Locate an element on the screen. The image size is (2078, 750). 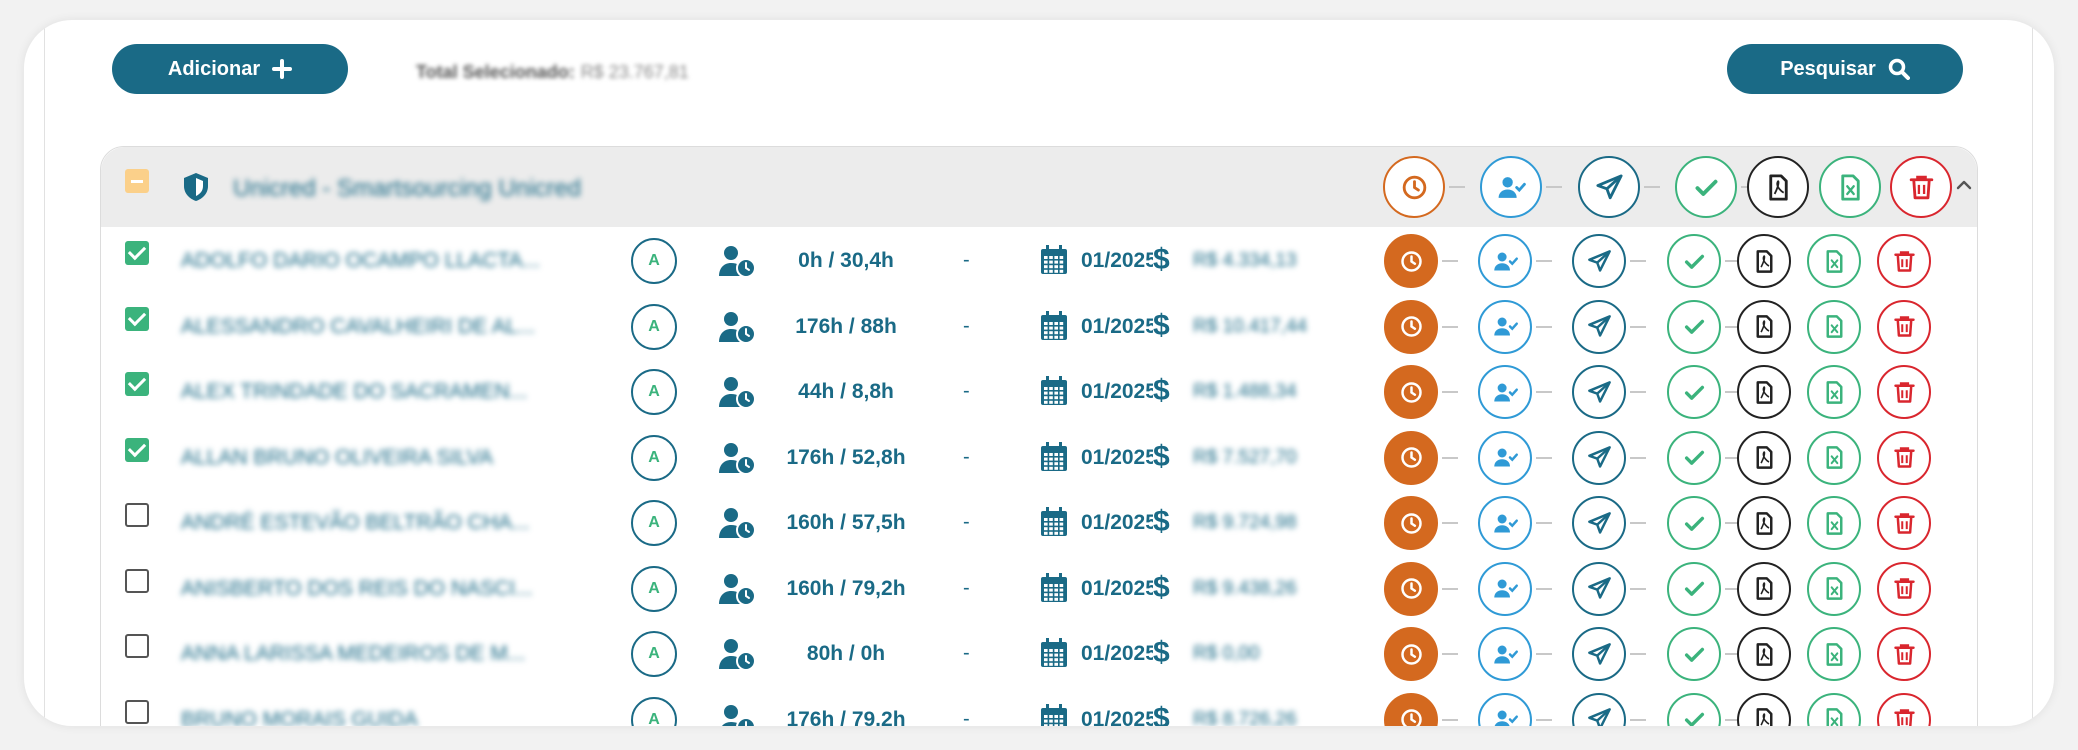
add-button: Adicionar is located at coordinates (230, 69).